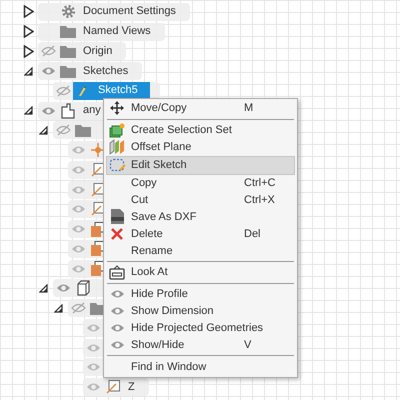 This screenshot has width=400, height=400. Describe the element at coordinates (200, 147) in the screenshot. I see `menu-item: Offset Plane` at that location.